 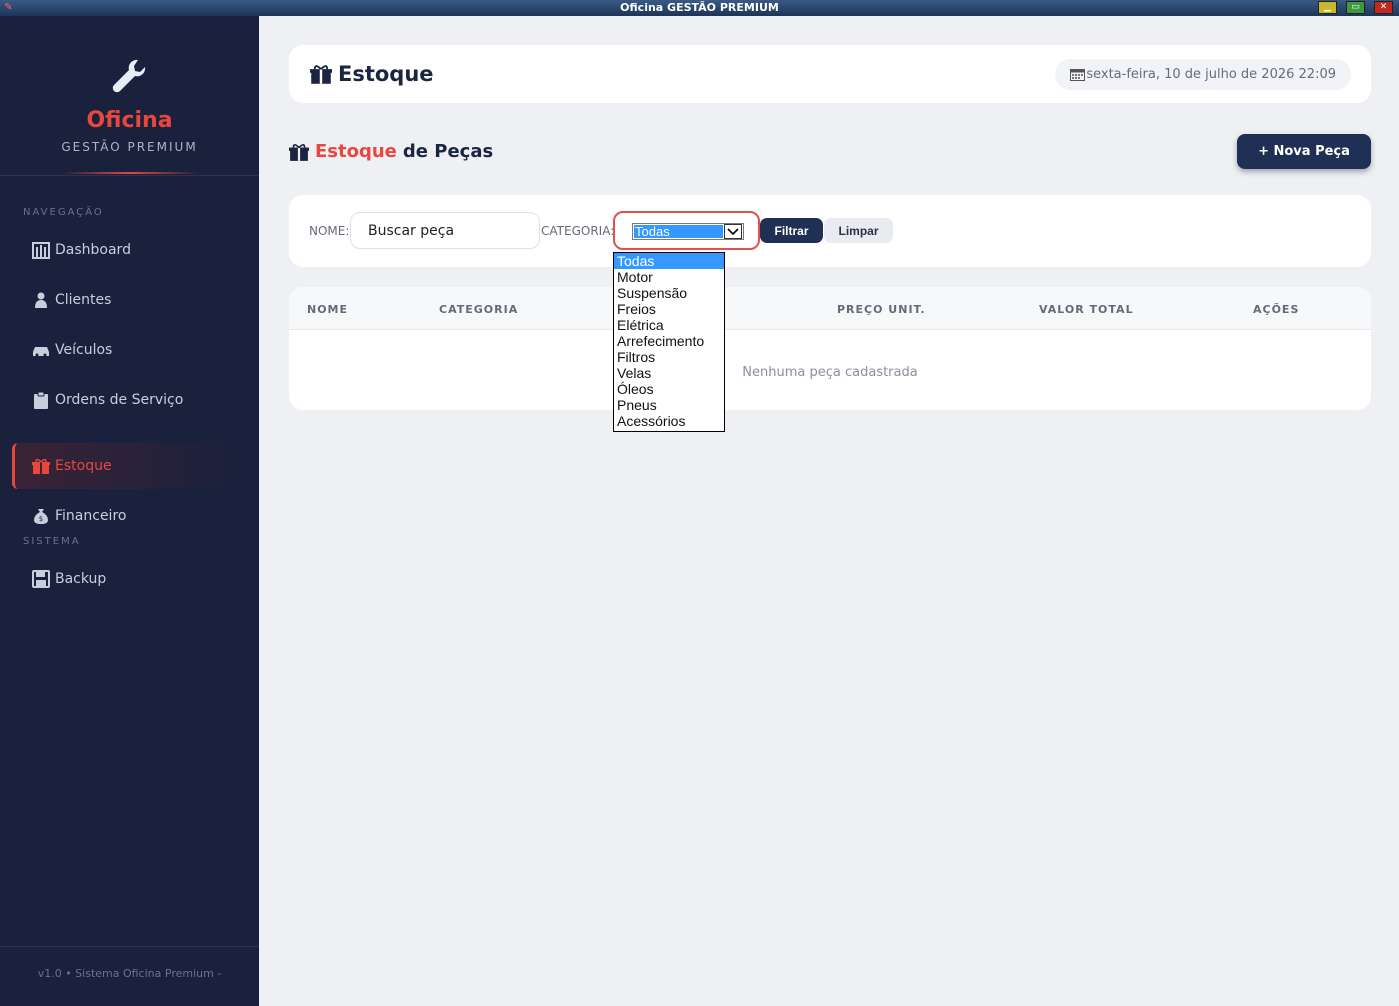 What do you see at coordinates (830, 372) in the screenshot?
I see `empty-table-message: Nenhuma peça cadastrada` at bounding box center [830, 372].